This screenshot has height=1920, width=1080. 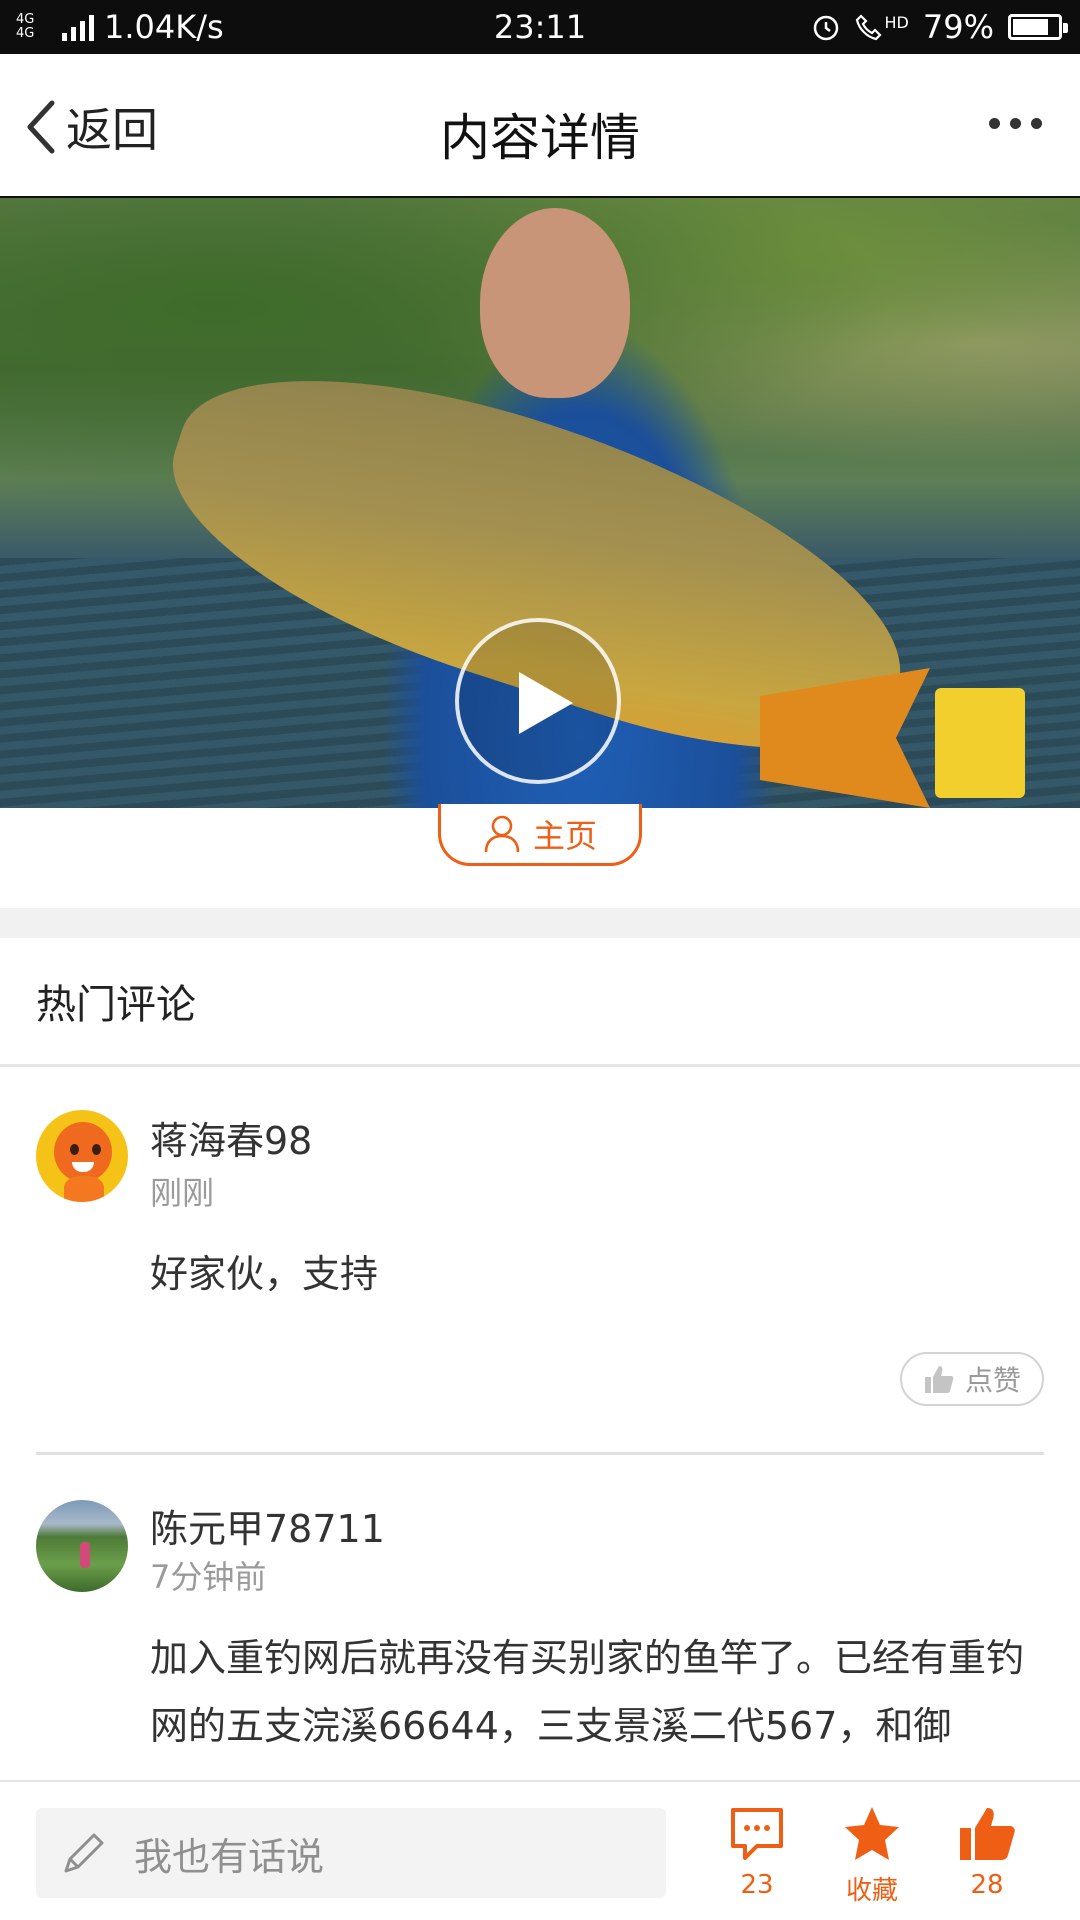 I want to click on avatar-face, so click(x=83, y=1152).